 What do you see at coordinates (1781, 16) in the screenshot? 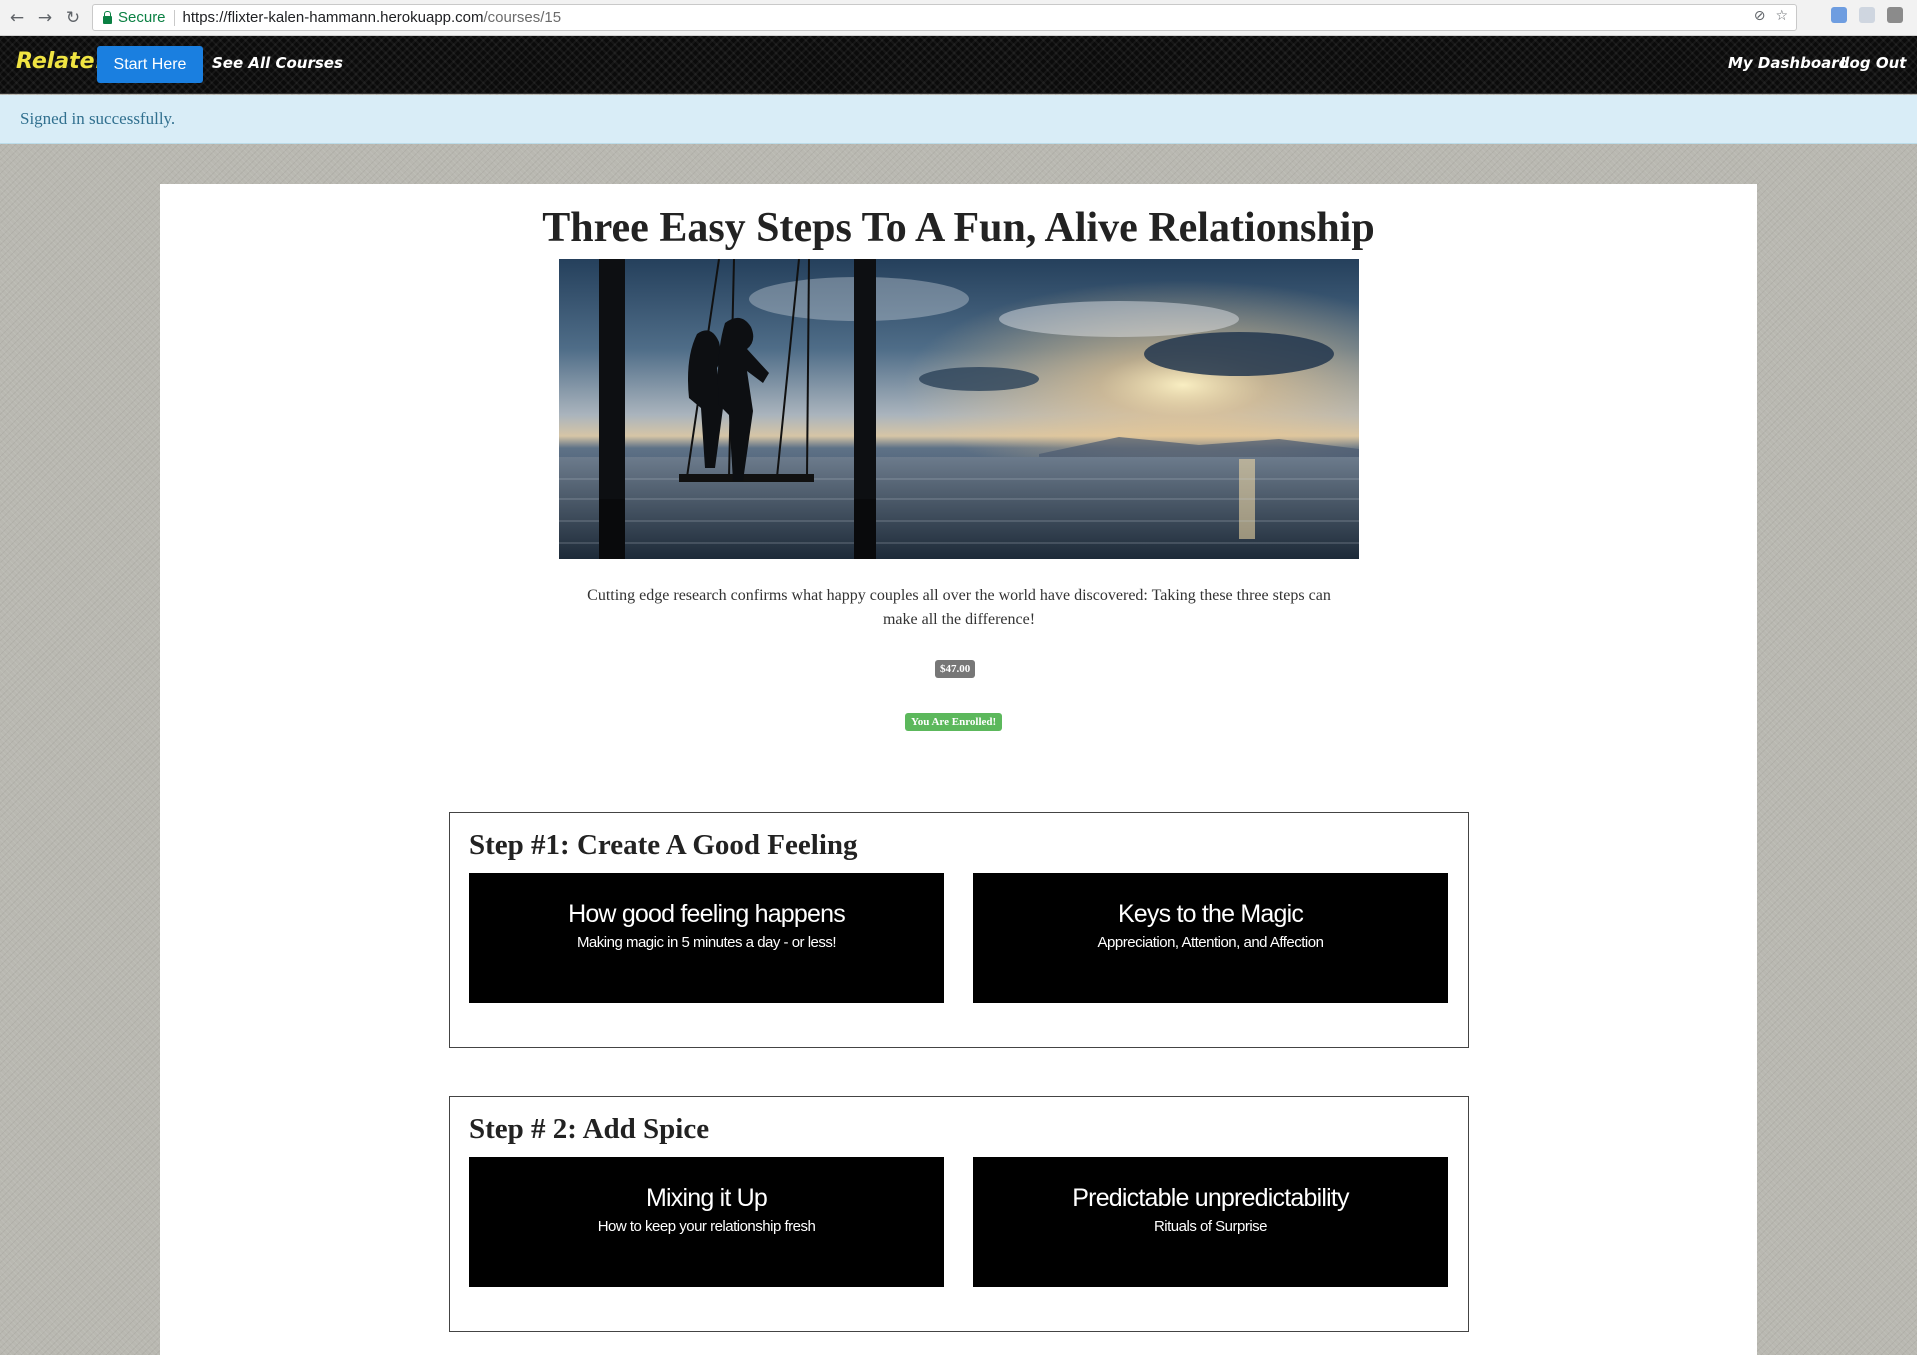
I see `bookmark-star-icon: ☆` at bounding box center [1781, 16].